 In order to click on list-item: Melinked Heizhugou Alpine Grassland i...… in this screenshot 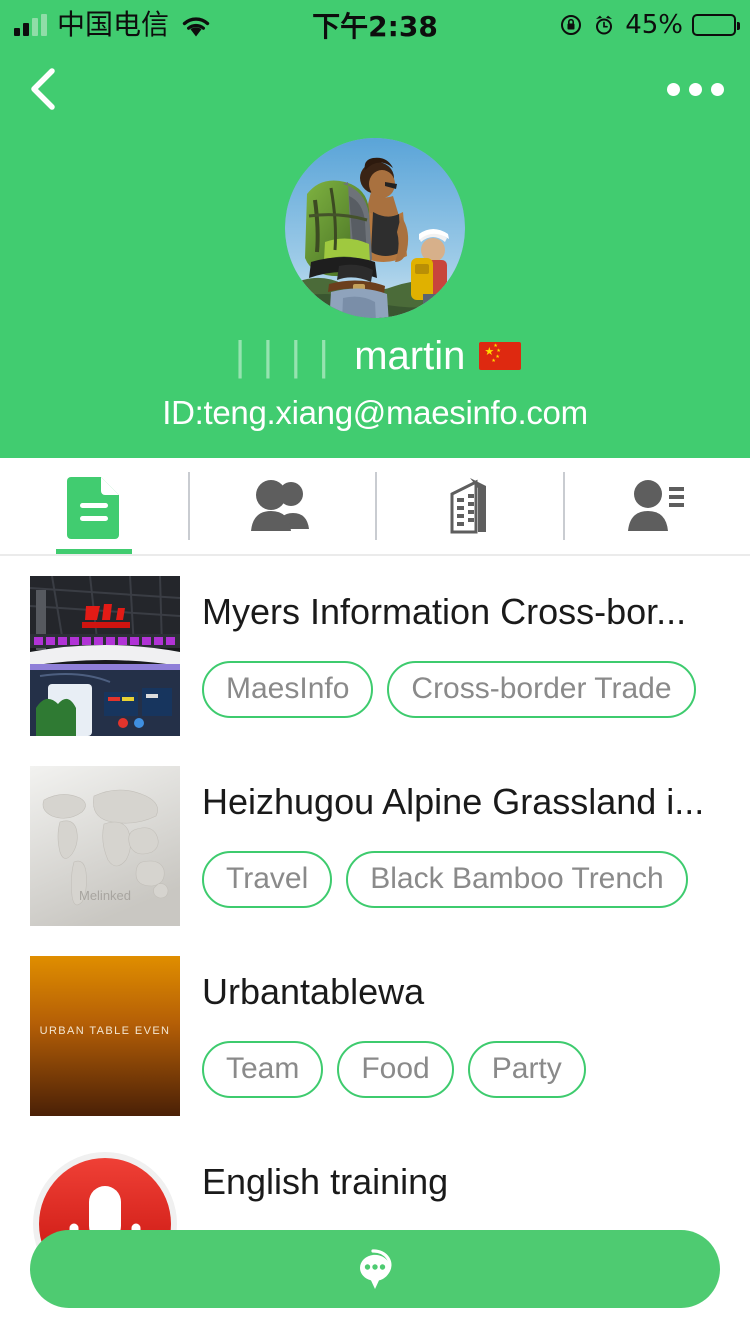, I will do `click(375, 849)`.